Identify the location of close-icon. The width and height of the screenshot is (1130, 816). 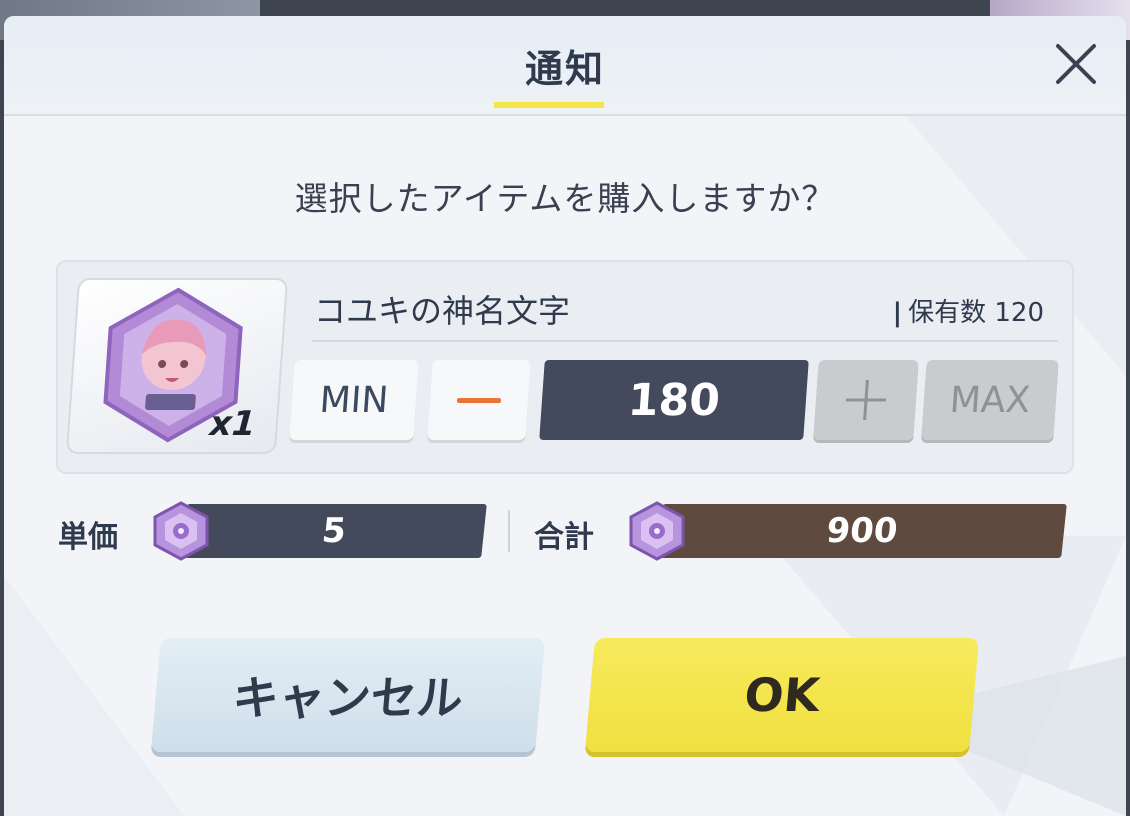
(1076, 64).